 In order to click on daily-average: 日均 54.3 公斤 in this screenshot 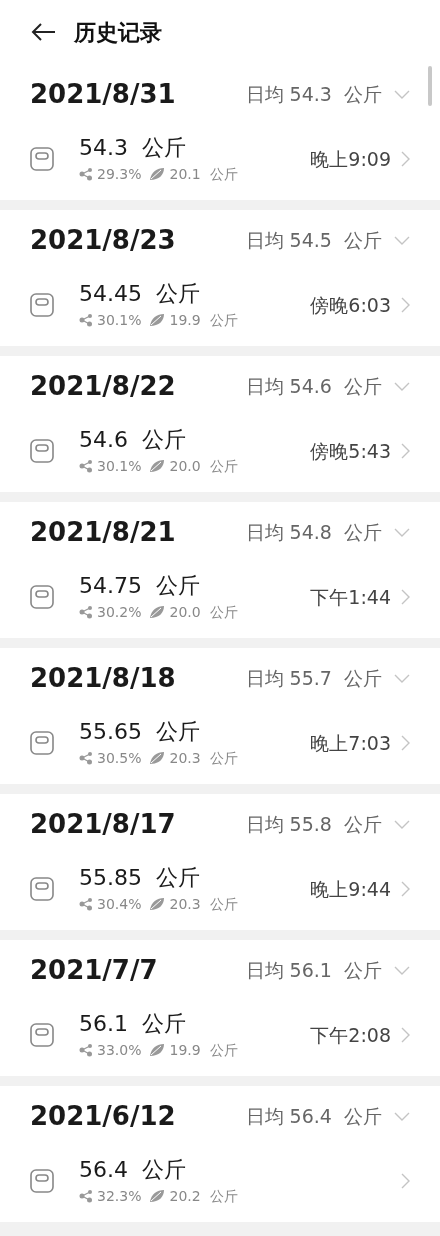, I will do `click(313, 94)`.